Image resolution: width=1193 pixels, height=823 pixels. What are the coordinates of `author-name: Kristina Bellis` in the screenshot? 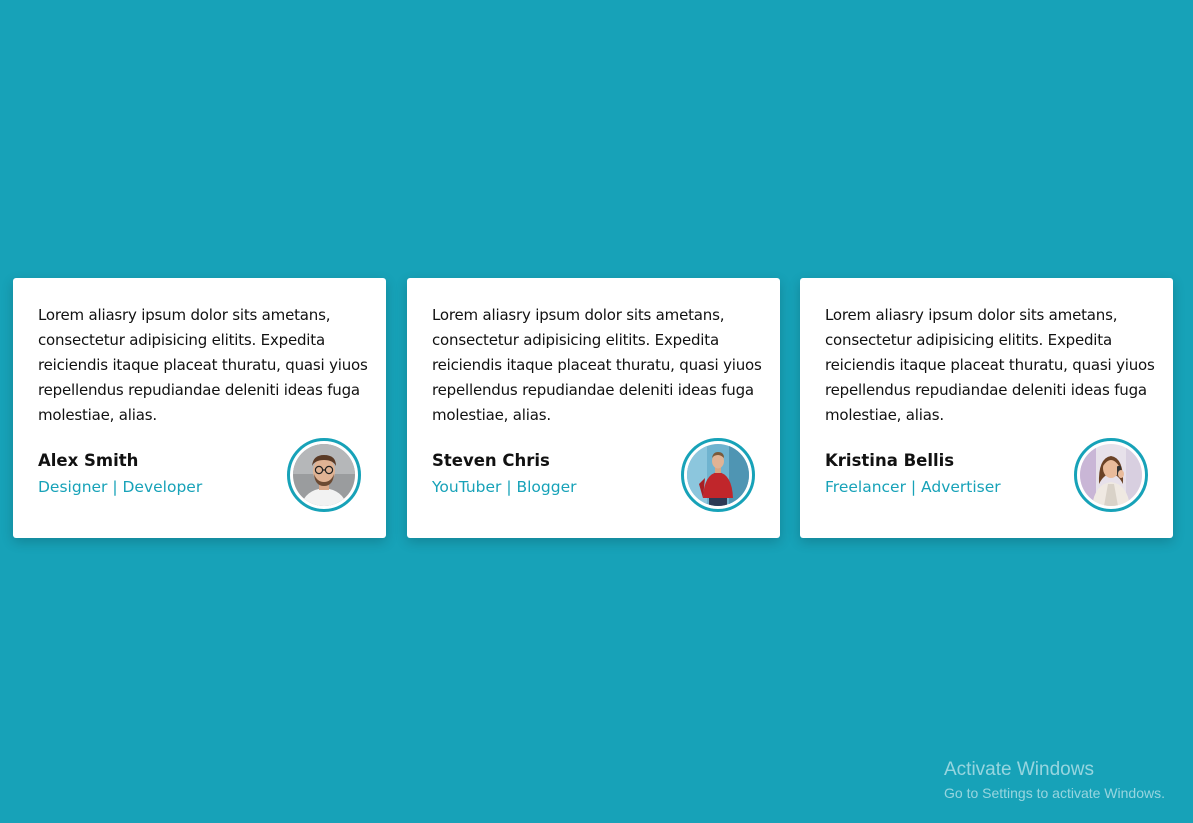 It's located at (890, 460).